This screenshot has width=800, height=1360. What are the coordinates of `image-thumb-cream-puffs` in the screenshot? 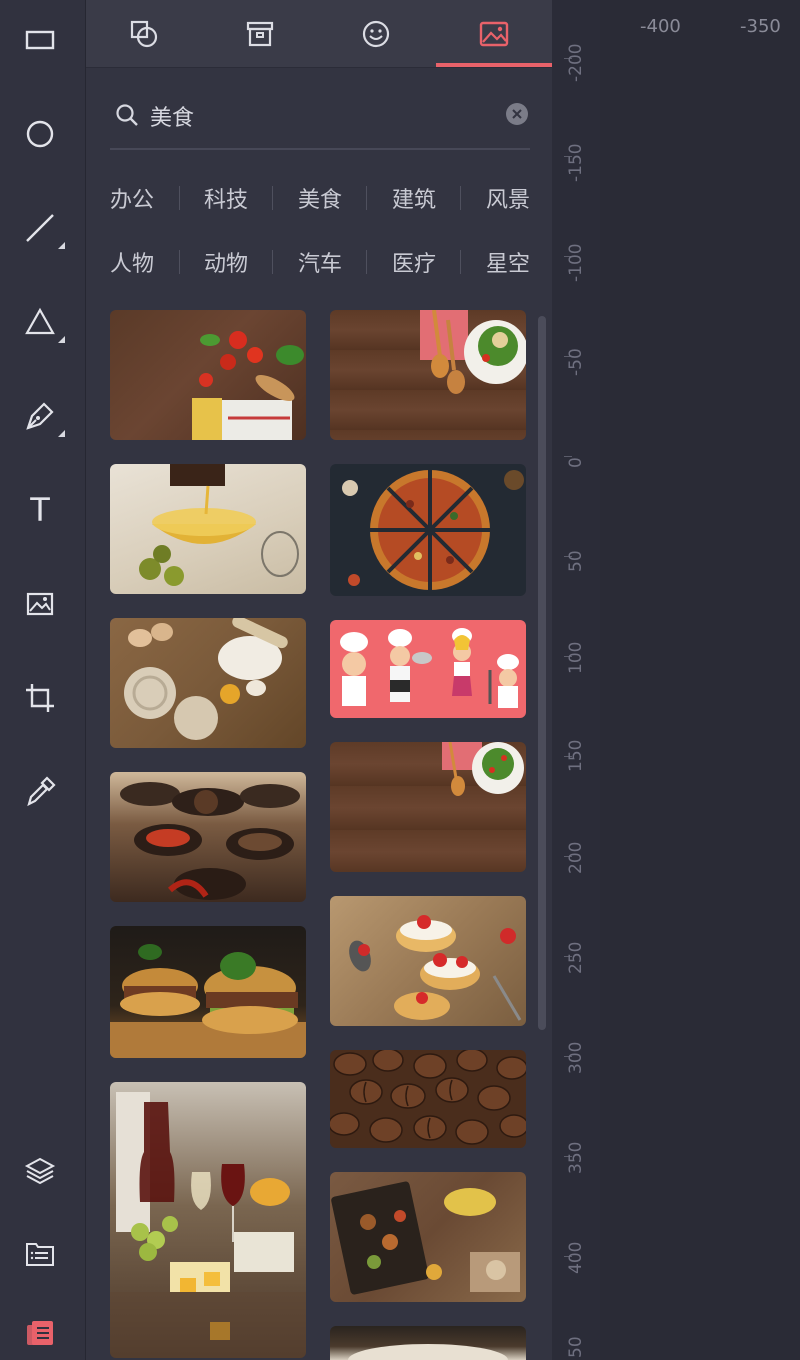 It's located at (428, 961).